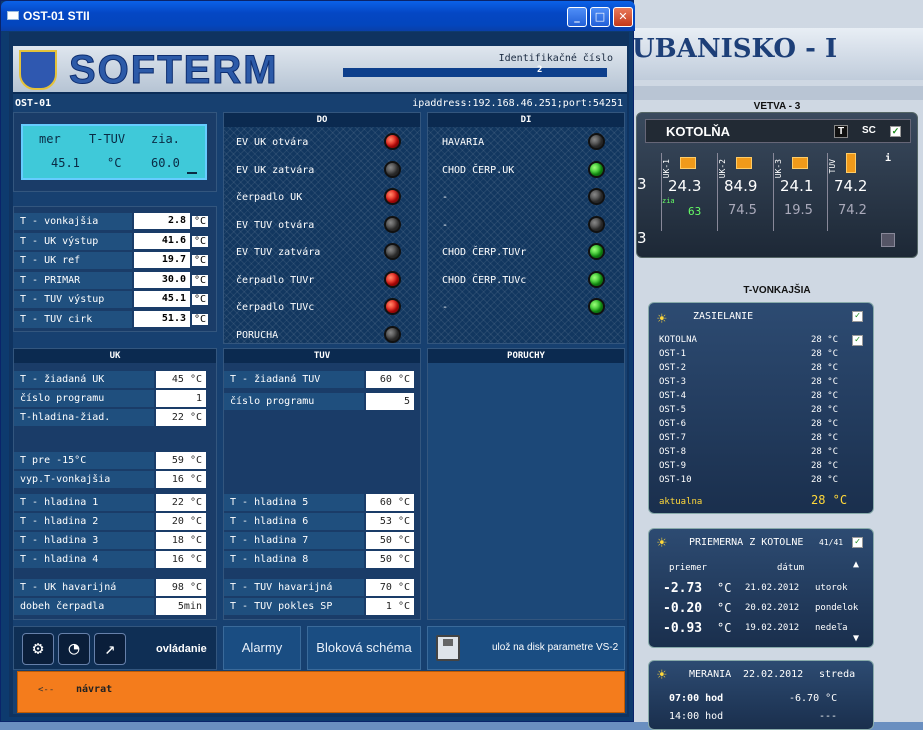  What do you see at coordinates (735, 49) in the screenshot?
I see `background-title: UBANISKO - I` at bounding box center [735, 49].